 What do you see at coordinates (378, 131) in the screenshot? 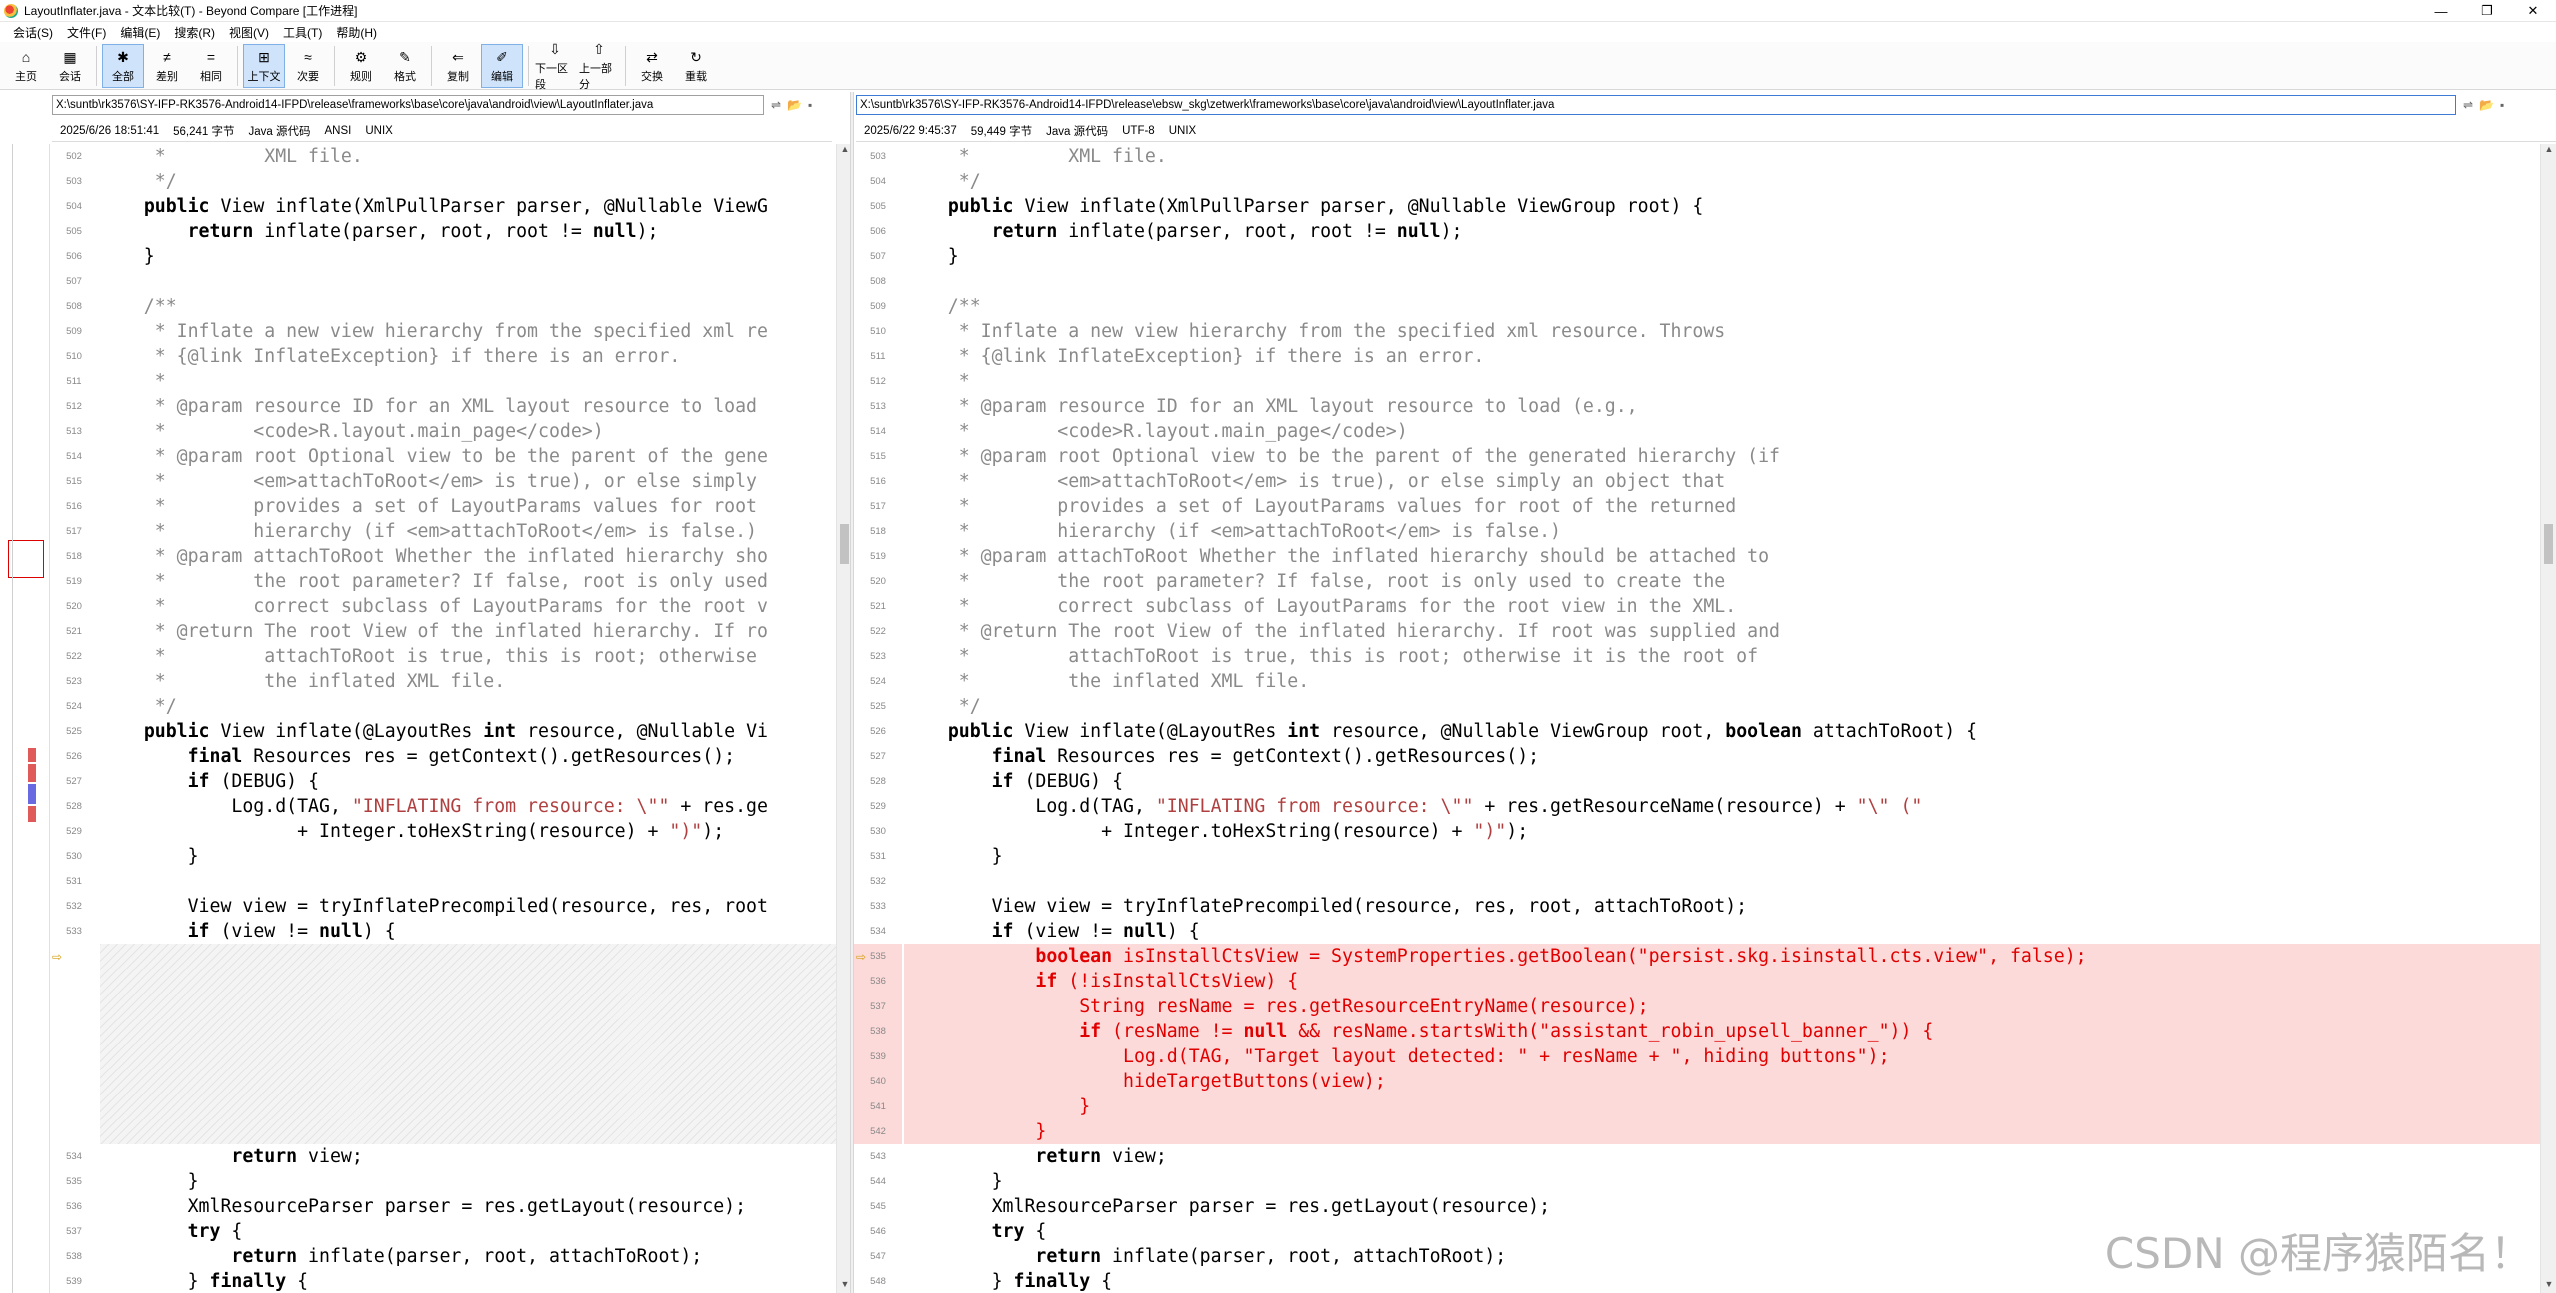
I see `left-file-eol: UNIX` at bounding box center [378, 131].